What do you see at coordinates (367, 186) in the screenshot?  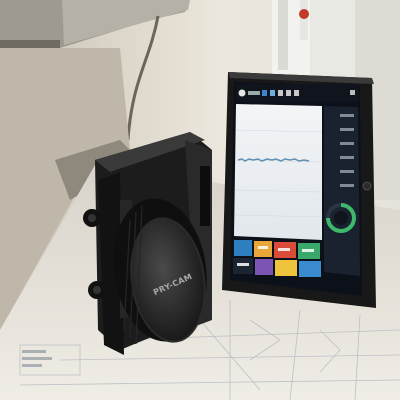 I see `tablet-home-button` at bounding box center [367, 186].